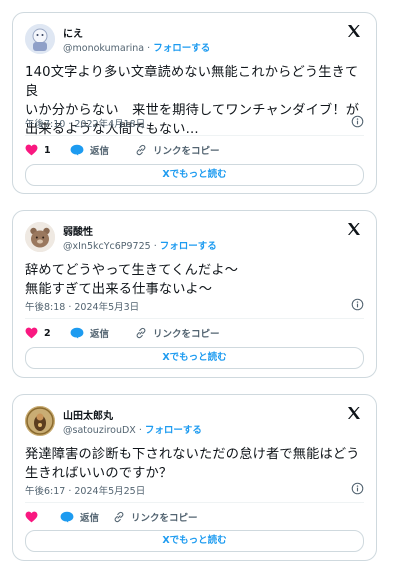 The height and width of the screenshot is (569, 401). What do you see at coordinates (192, 464) in the screenshot?
I see `tweet-text: 発達障害の診断も下されないただの怠け者で無能はどう 生きればいいのですか？` at bounding box center [192, 464].